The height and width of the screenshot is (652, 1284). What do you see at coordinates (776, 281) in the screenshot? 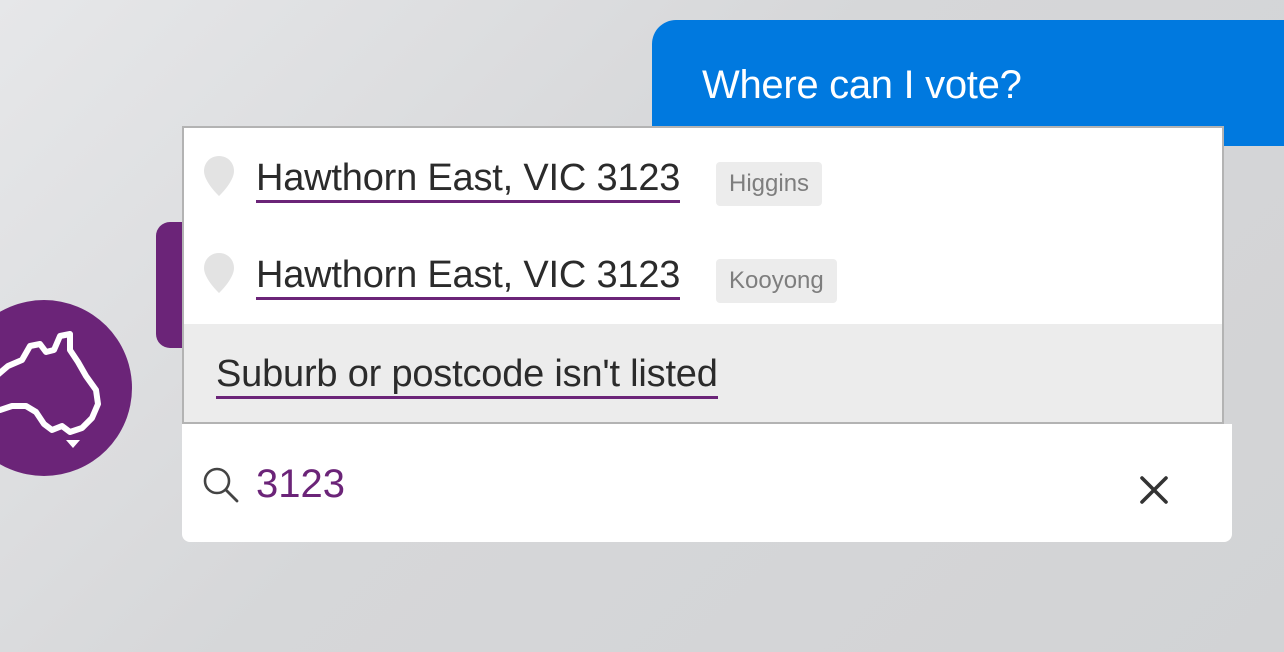
I see `electorate-badge: Kooyong` at bounding box center [776, 281].